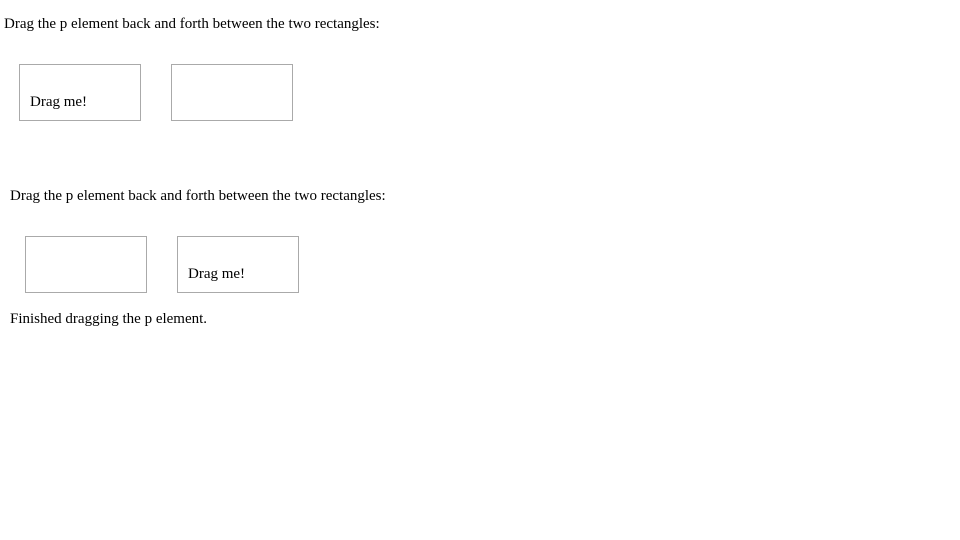 The height and width of the screenshot is (540, 960). What do you see at coordinates (238, 264) in the screenshot?
I see `drop-target-right: Drag me!` at bounding box center [238, 264].